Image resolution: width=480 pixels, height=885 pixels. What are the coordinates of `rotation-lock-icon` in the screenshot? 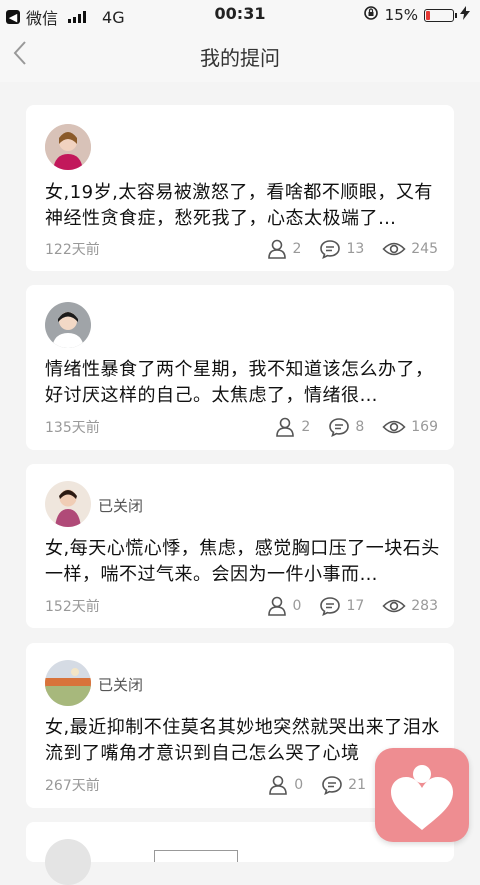 It's located at (371, 15).